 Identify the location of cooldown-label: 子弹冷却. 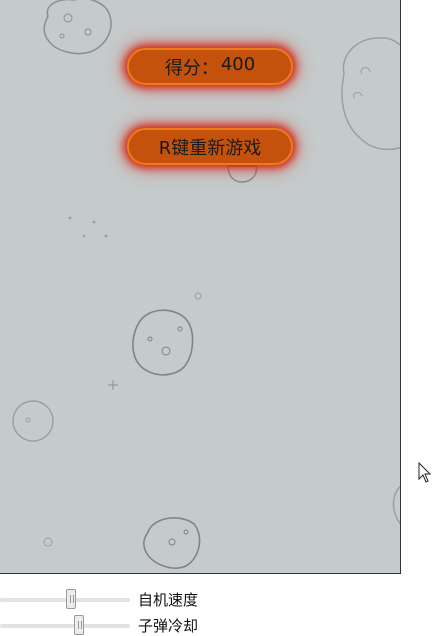
(168, 626).